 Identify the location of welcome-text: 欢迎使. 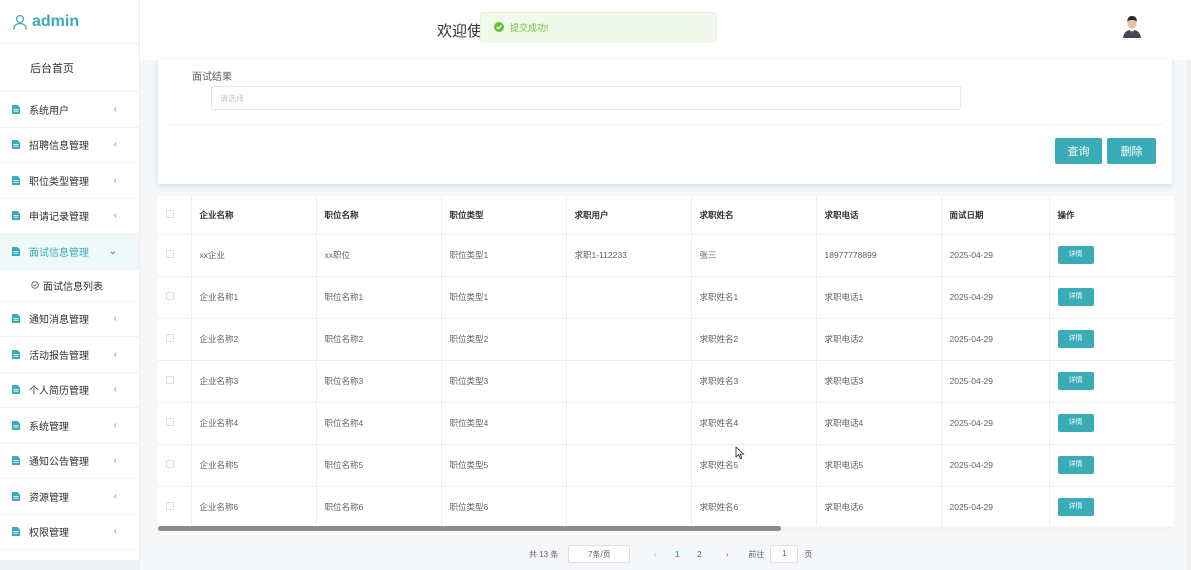
(460, 31).